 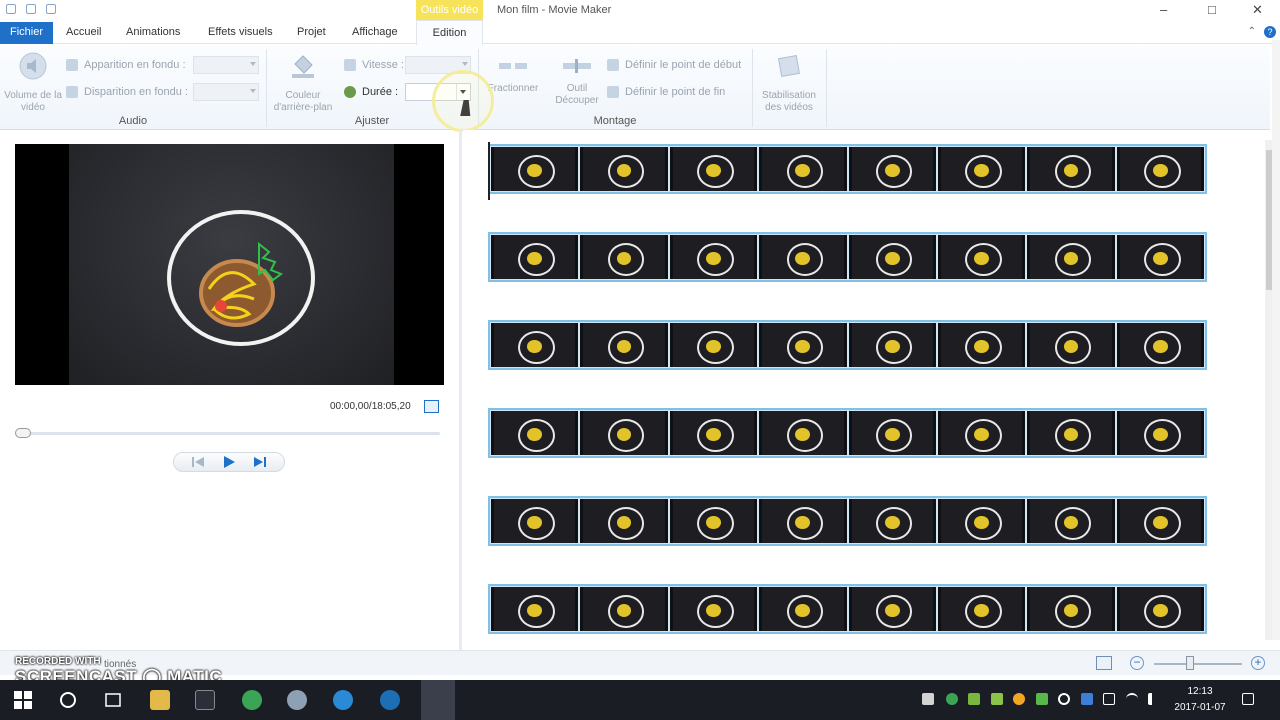 What do you see at coordinates (260, 462) in the screenshot?
I see `next-frame-button` at bounding box center [260, 462].